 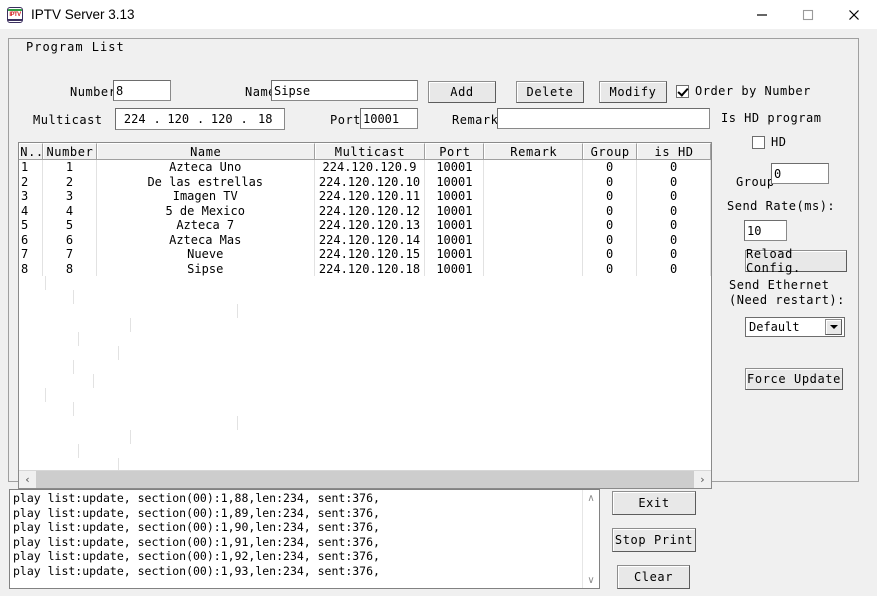 I want to click on table-row: 7 7 Nueve 224.120.120.15 10001 0 0, so click(x=365, y=254).